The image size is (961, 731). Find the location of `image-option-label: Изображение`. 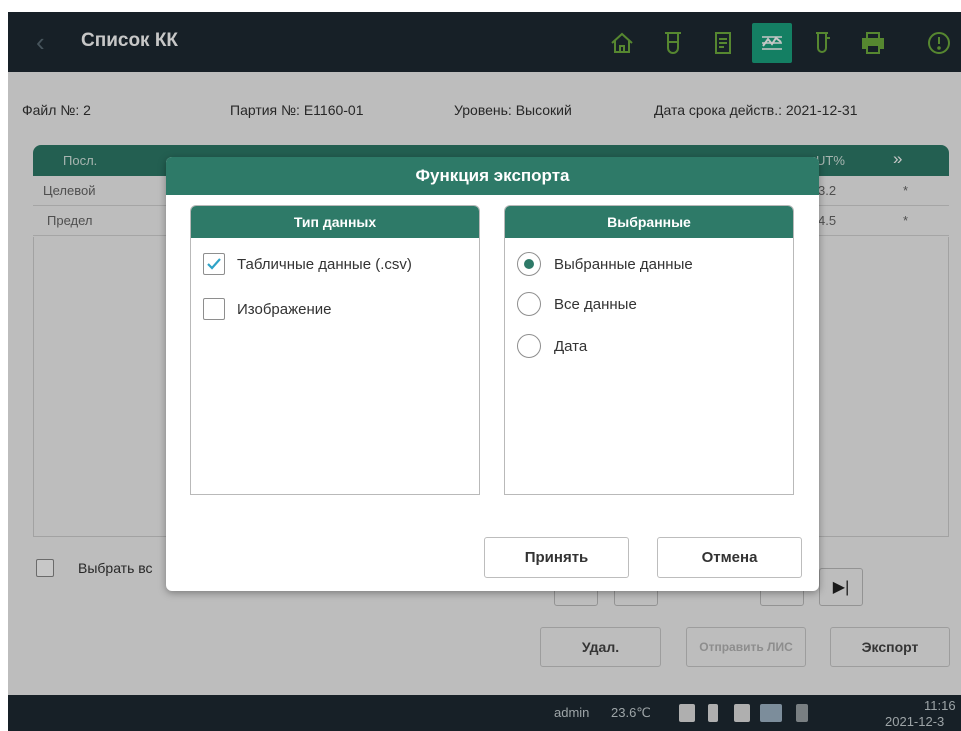

image-option-label: Изображение is located at coordinates (284, 309).